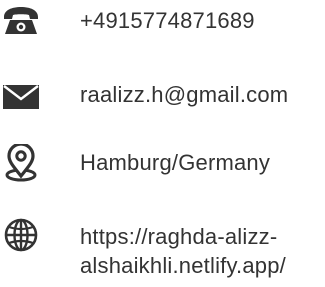  I want to click on location-text: Hamburg/Germany, so click(175, 162).